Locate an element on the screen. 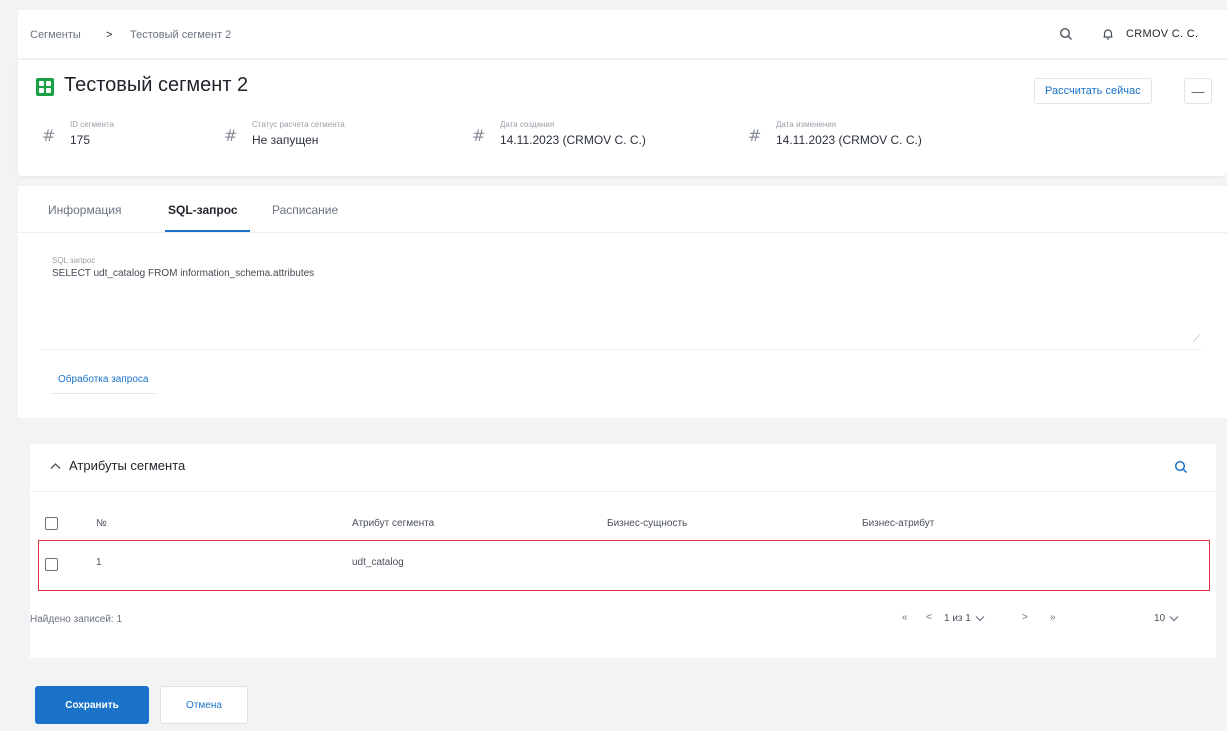 This screenshot has height=731, width=1227. tab-schedule: Расписание is located at coordinates (305, 210).